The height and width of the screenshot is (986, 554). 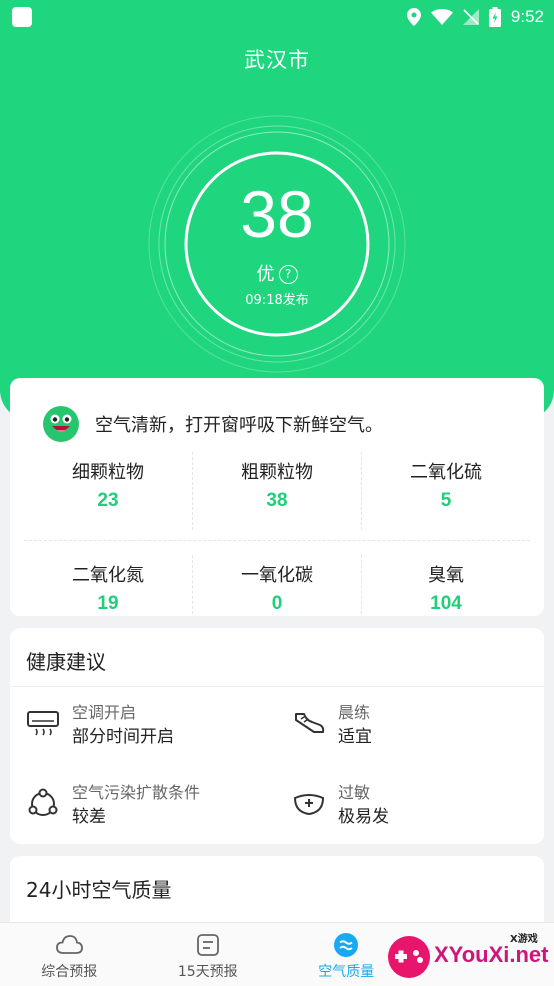 I want to click on watermark: X游戏 XYouXi.net, so click(x=470, y=956).